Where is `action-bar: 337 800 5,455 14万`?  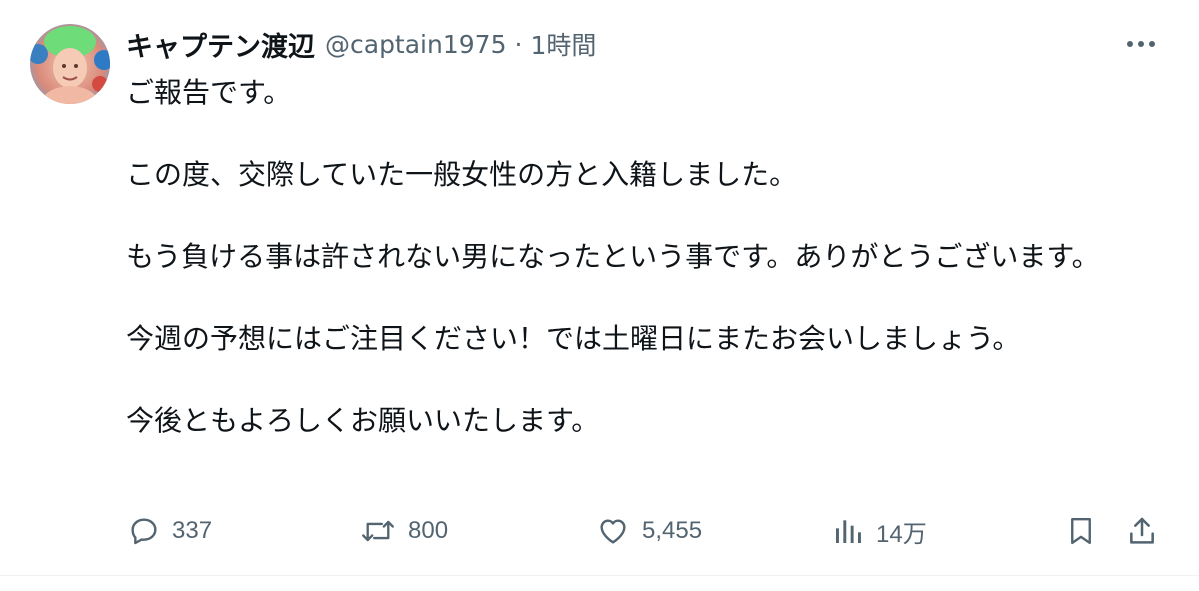
action-bar: 337 800 5,455 14万 is located at coordinates (599, 531).